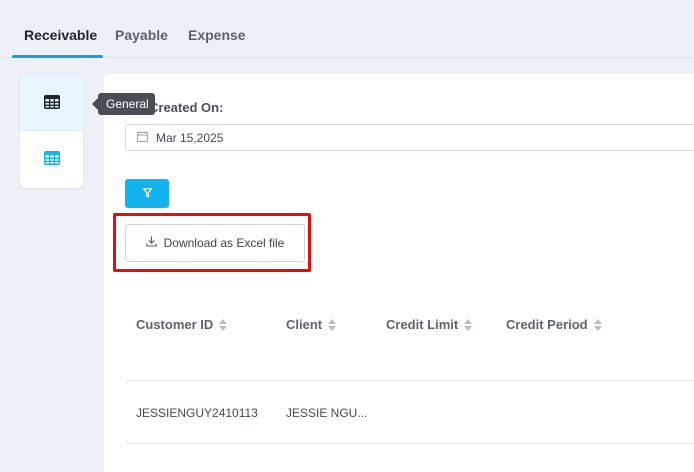 The image size is (694, 472). Describe the element at coordinates (217, 35) in the screenshot. I see `tab-expense: Expense` at that location.